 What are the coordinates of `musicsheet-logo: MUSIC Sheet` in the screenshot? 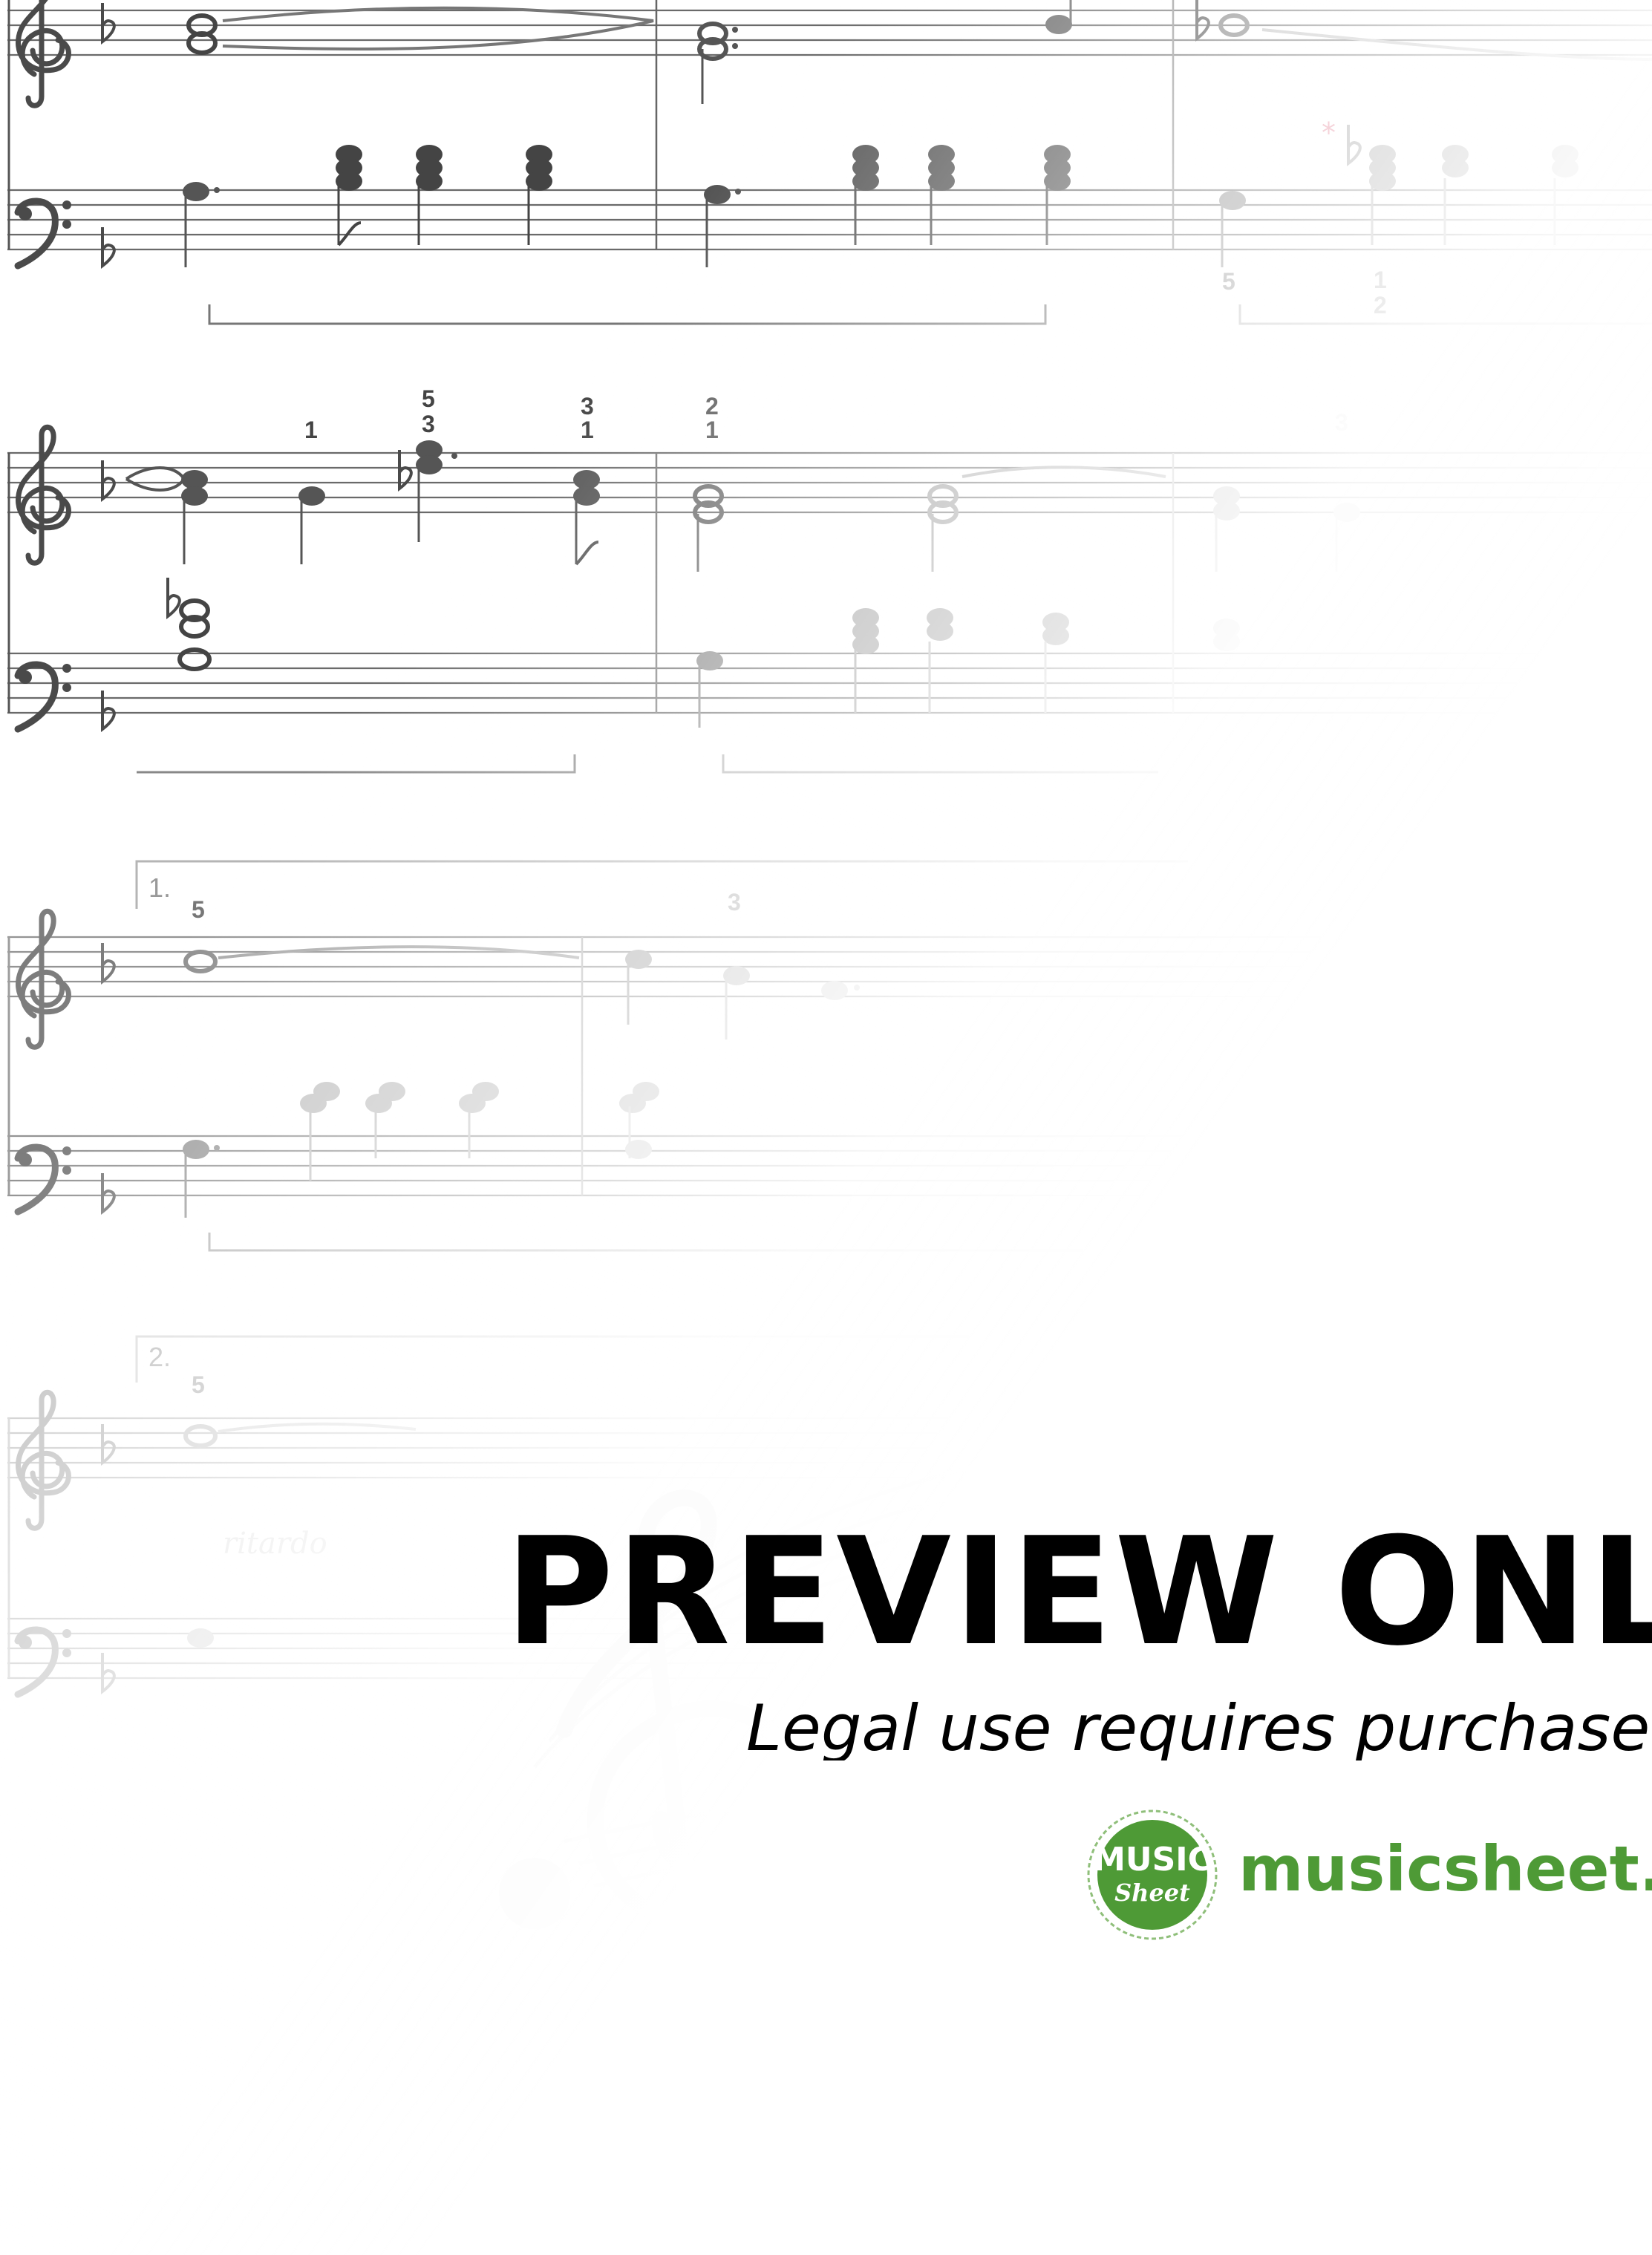 It's located at (1152, 1875).